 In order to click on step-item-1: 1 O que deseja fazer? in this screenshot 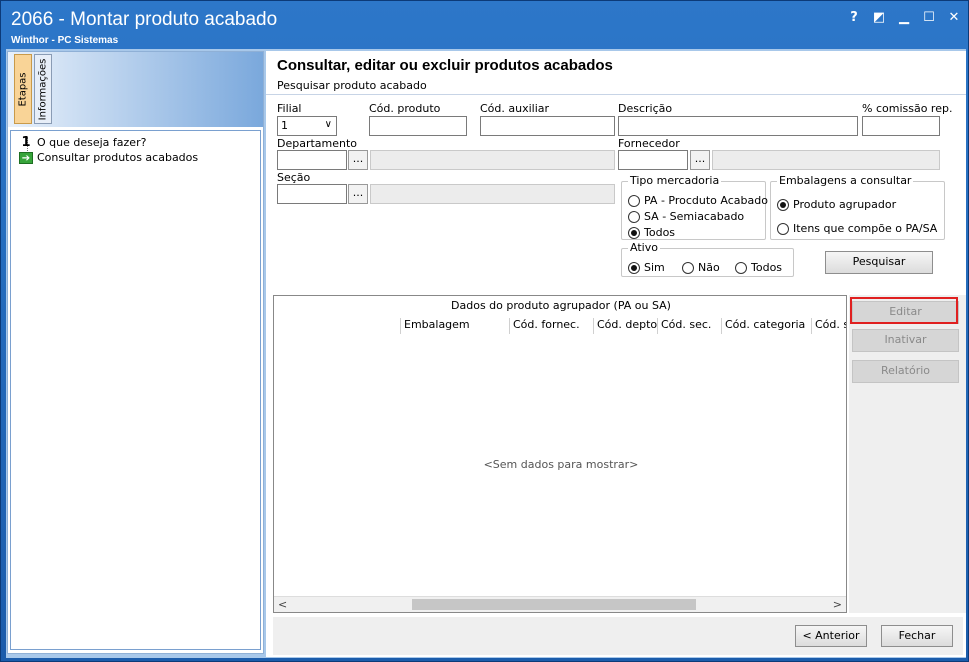, I will do `click(82, 142)`.